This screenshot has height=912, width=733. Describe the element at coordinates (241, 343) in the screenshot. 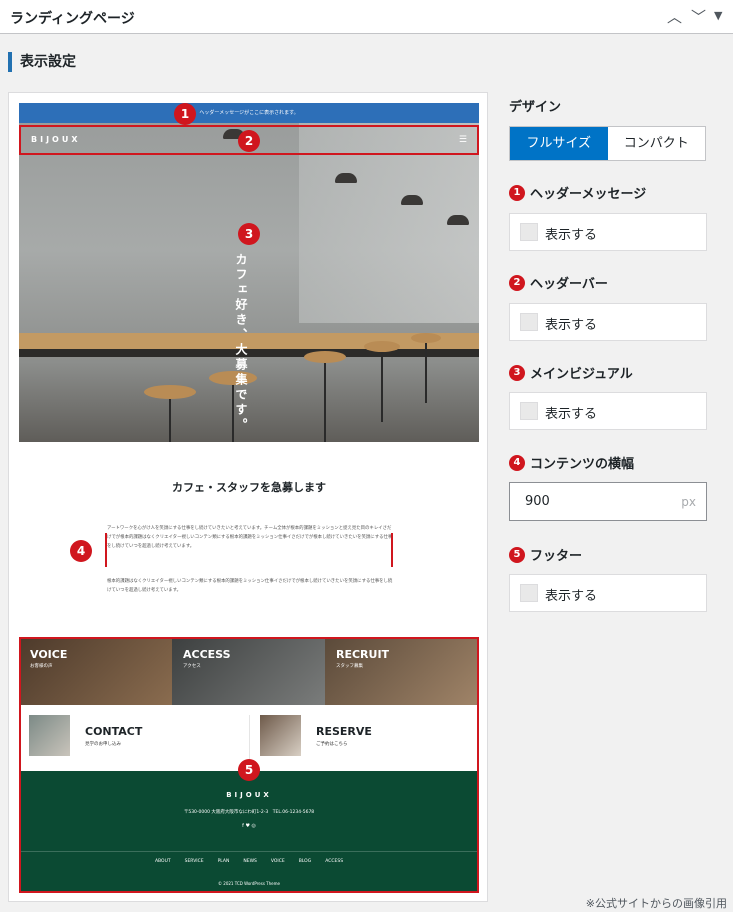

I see `catch-copy: カフェ好き、大募集です。` at that location.